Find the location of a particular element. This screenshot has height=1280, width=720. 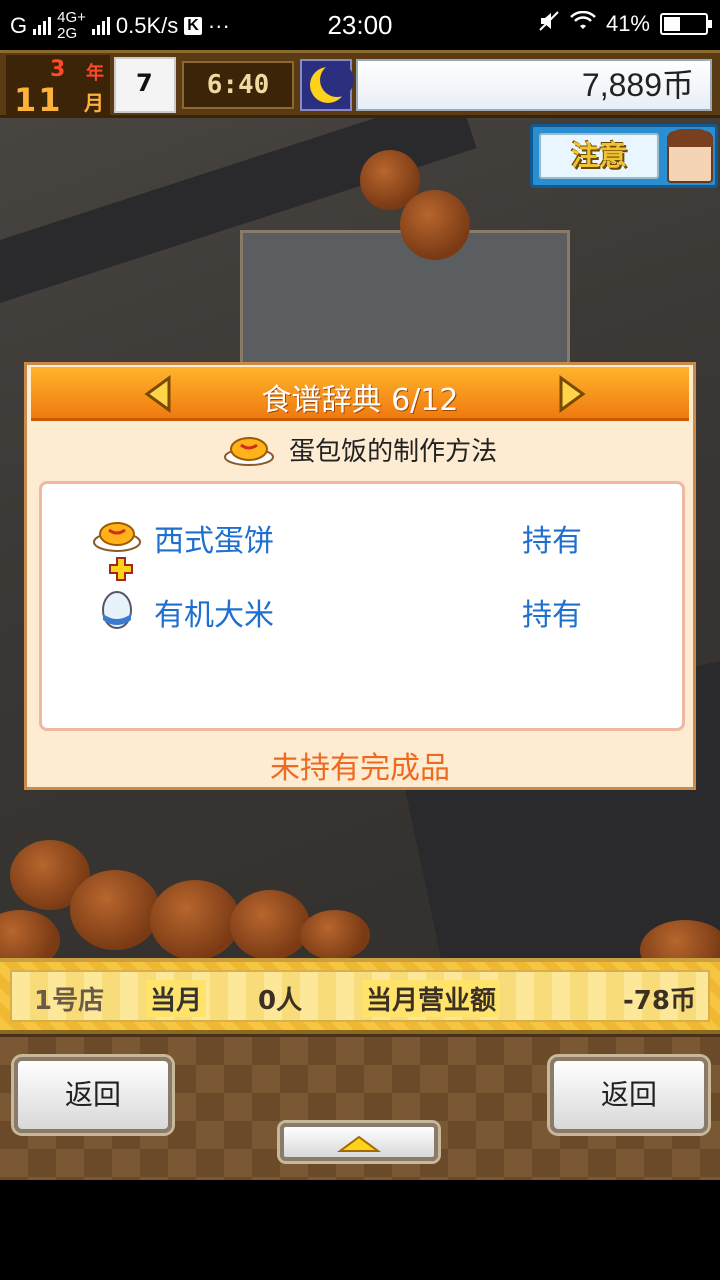

battery-icon is located at coordinates (686, 24).